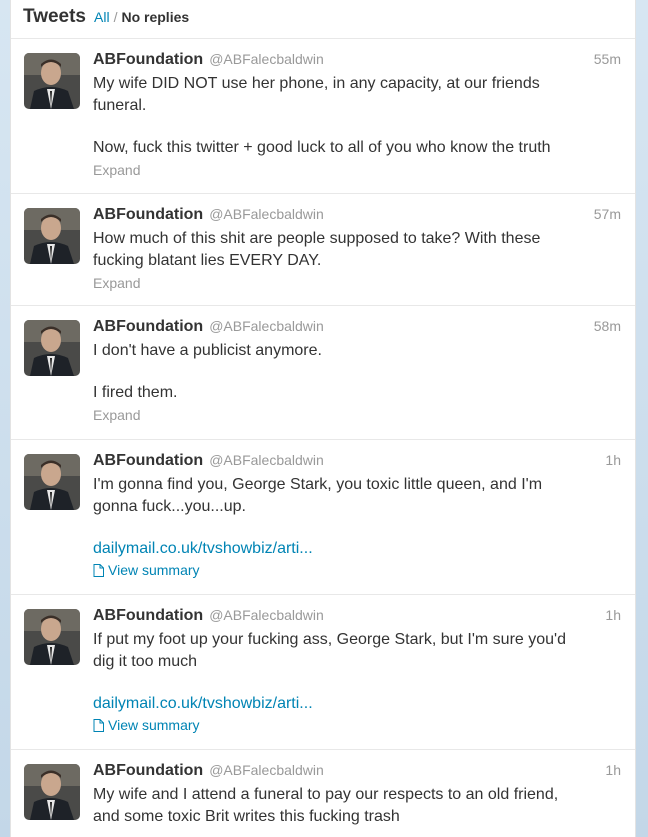  What do you see at coordinates (55, 16) in the screenshot?
I see `timeline-title: Tweets` at bounding box center [55, 16].